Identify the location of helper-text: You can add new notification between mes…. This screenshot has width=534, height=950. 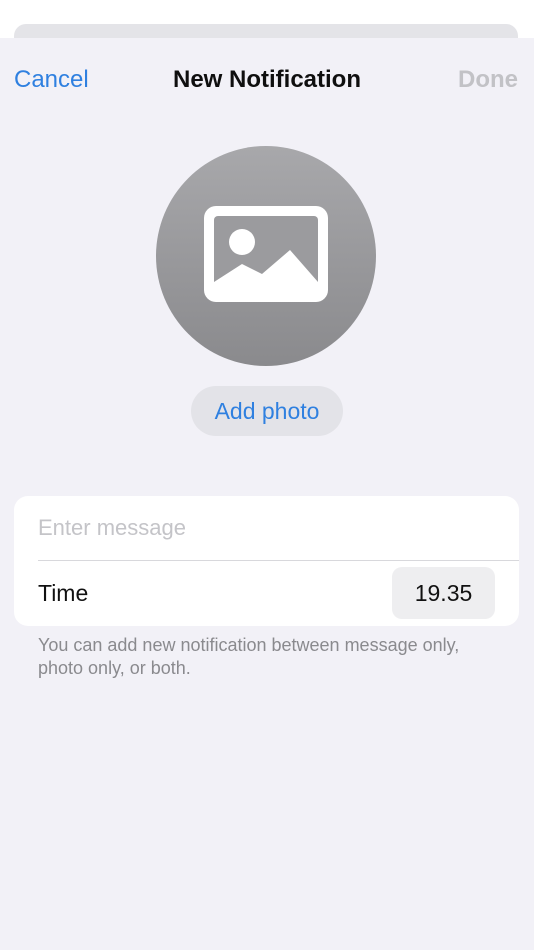
(249, 656).